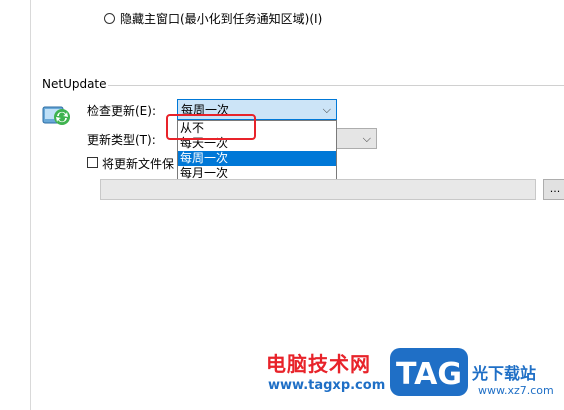 The height and width of the screenshot is (410, 564). Describe the element at coordinates (138, 164) in the screenshot. I see `save-update-file-label: 将更新文件保` at that location.